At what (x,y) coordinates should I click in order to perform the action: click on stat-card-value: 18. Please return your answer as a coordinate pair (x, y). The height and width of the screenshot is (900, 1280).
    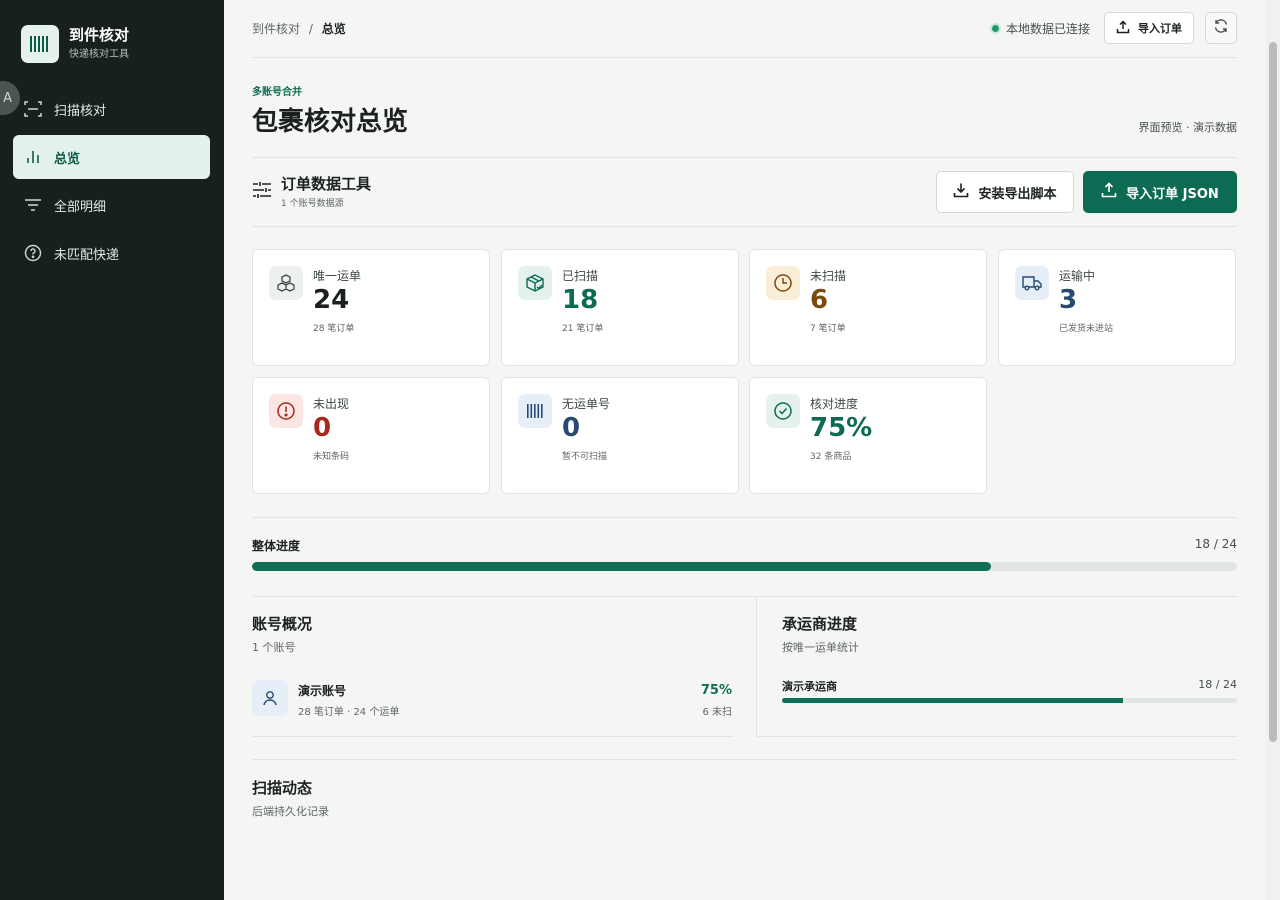
    Looking at the image, I should click on (580, 300).